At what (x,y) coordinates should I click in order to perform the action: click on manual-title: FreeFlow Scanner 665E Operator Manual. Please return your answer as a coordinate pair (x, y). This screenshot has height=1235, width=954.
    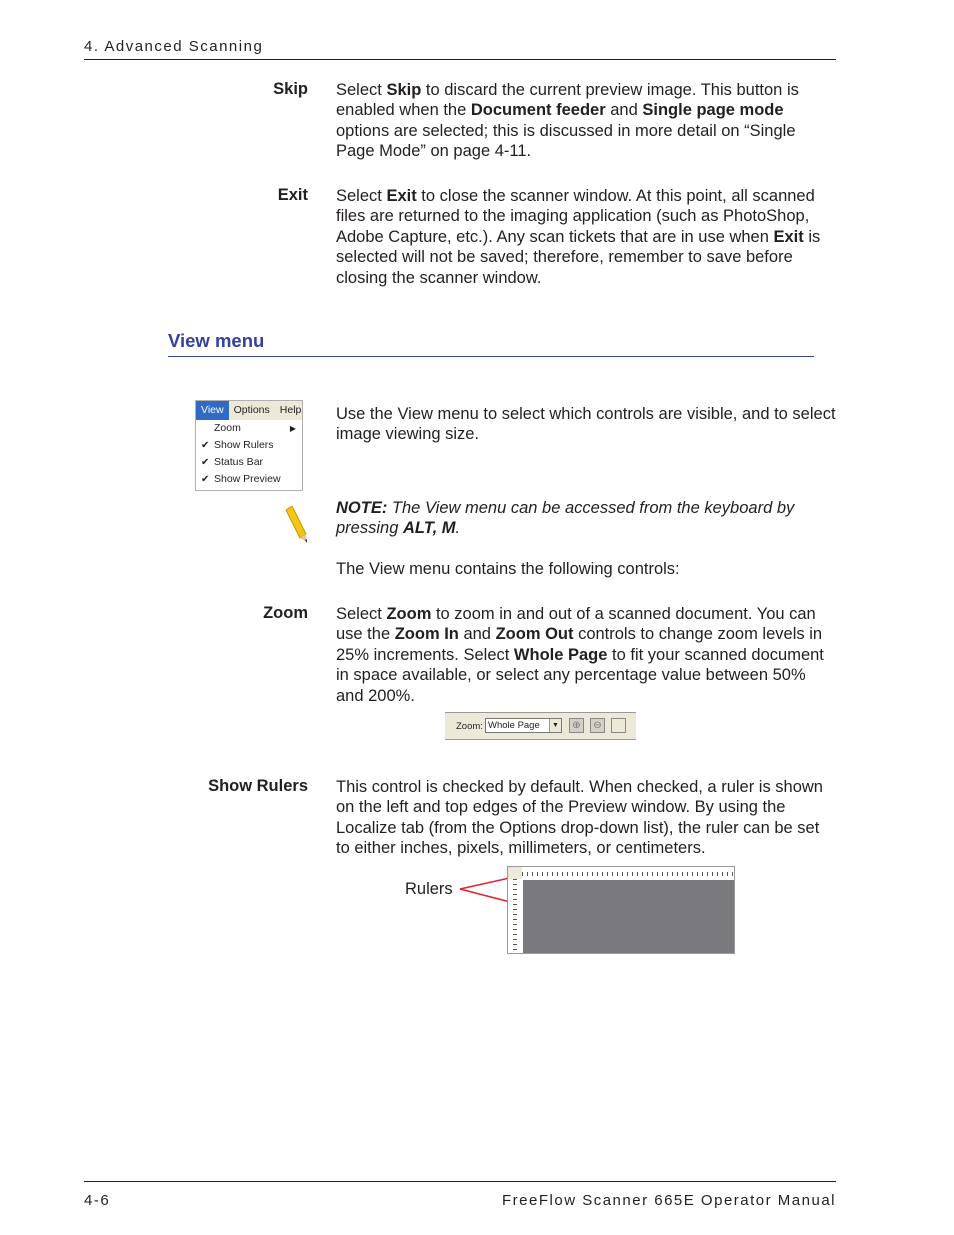
    Looking at the image, I should click on (669, 1200).